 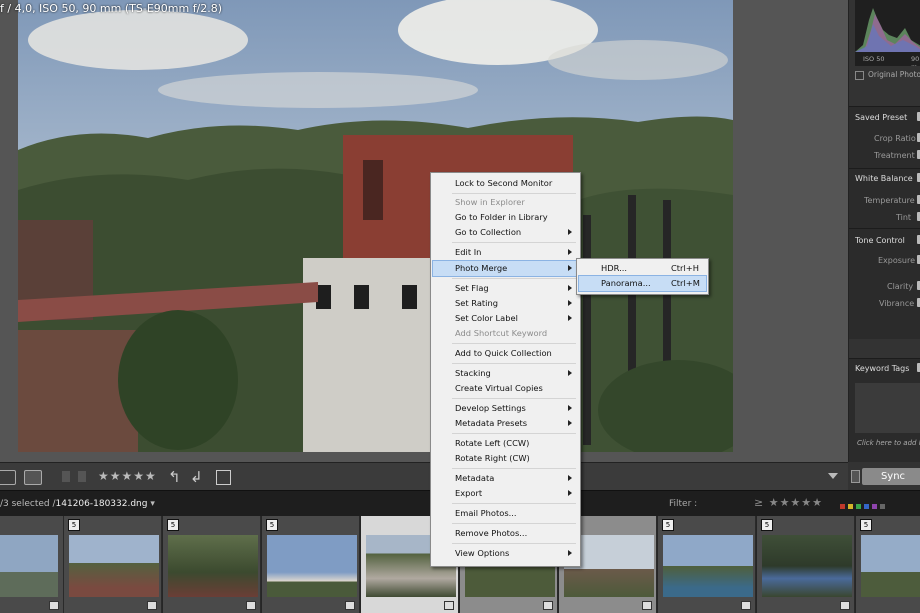 I want to click on menu-item-set-flag: Set Flag, so click(x=505, y=288).